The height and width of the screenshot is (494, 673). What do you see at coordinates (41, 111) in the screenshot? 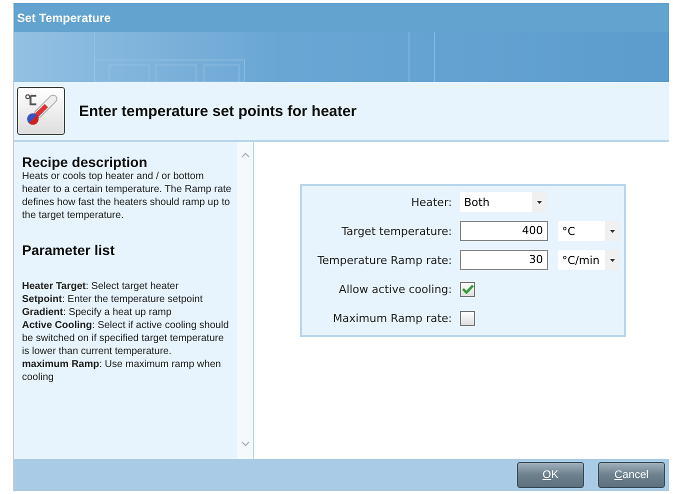
I see `thermometer-icon` at bounding box center [41, 111].